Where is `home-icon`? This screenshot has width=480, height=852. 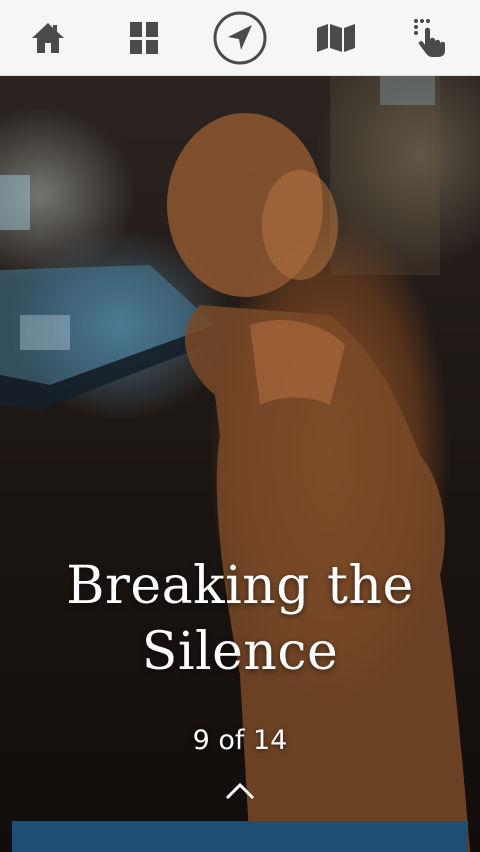
home-icon is located at coordinates (48, 37).